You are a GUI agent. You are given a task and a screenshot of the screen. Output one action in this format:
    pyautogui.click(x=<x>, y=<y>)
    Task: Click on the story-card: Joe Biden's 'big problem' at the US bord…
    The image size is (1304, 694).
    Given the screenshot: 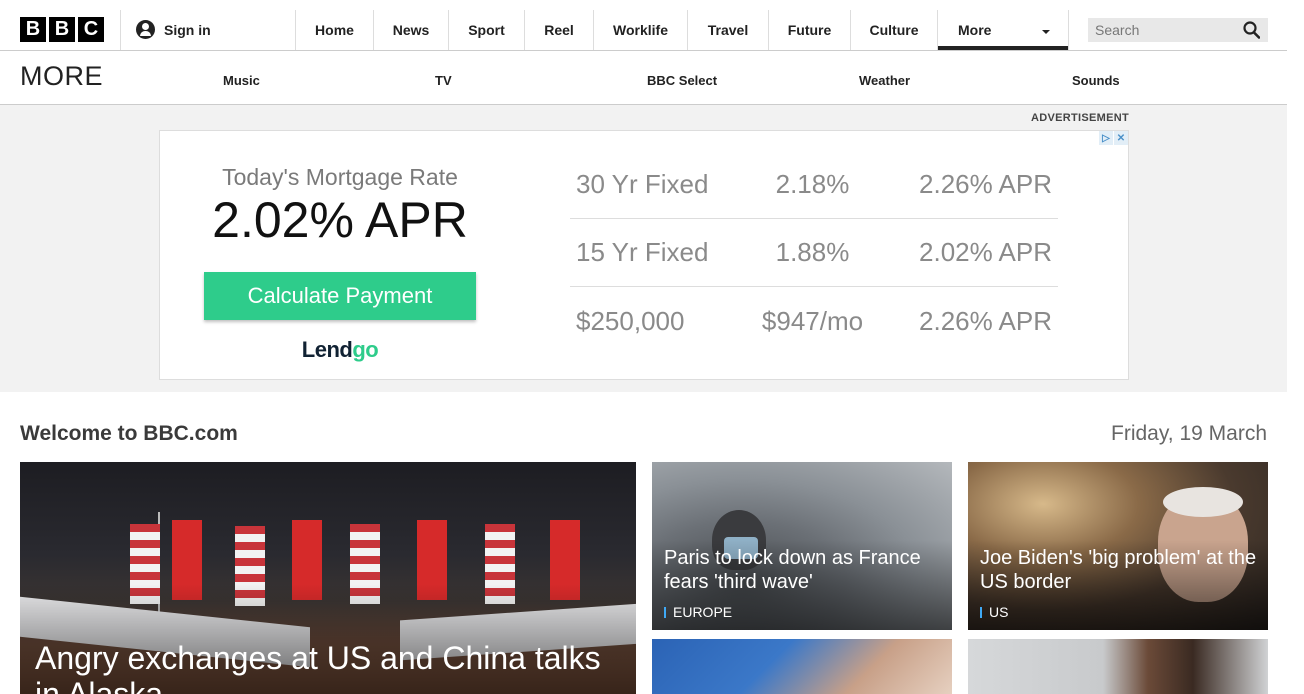 What is the action you would take?
    pyautogui.click(x=1118, y=546)
    